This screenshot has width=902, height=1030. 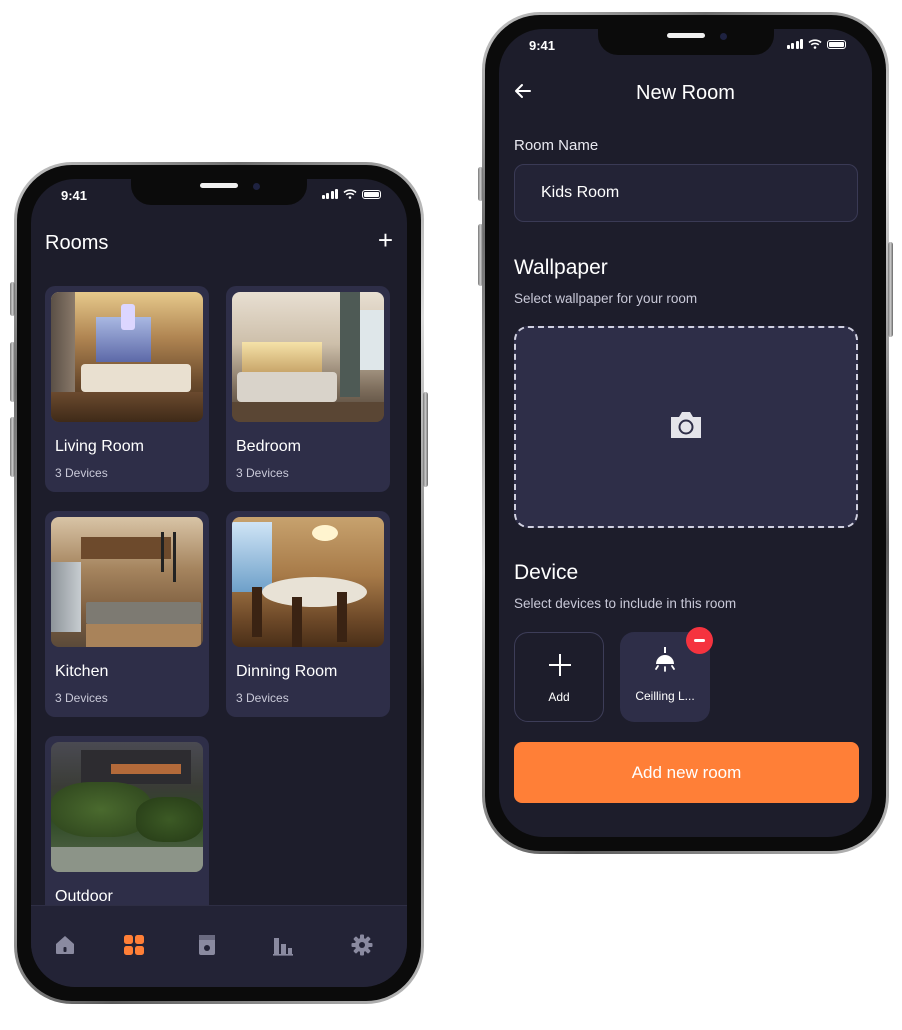 What do you see at coordinates (686, 772) in the screenshot?
I see `add-new-room-button: Add new room` at bounding box center [686, 772].